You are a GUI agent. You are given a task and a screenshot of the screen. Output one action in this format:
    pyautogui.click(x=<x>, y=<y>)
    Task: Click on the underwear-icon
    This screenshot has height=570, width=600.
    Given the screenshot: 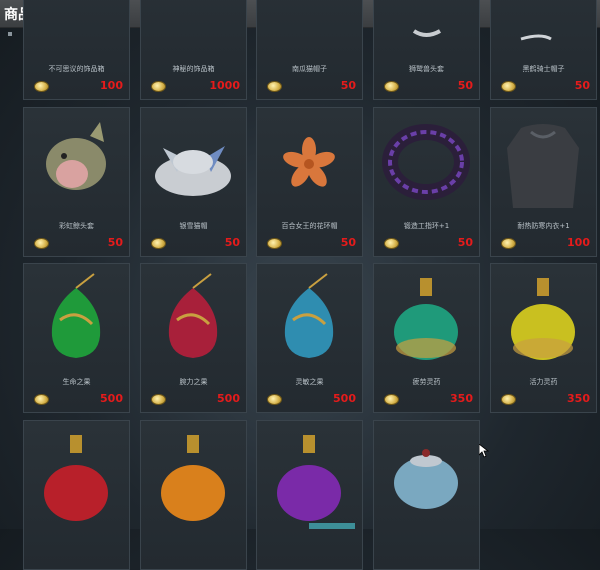 What is the action you would take?
    pyautogui.click(x=543, y=162)
    